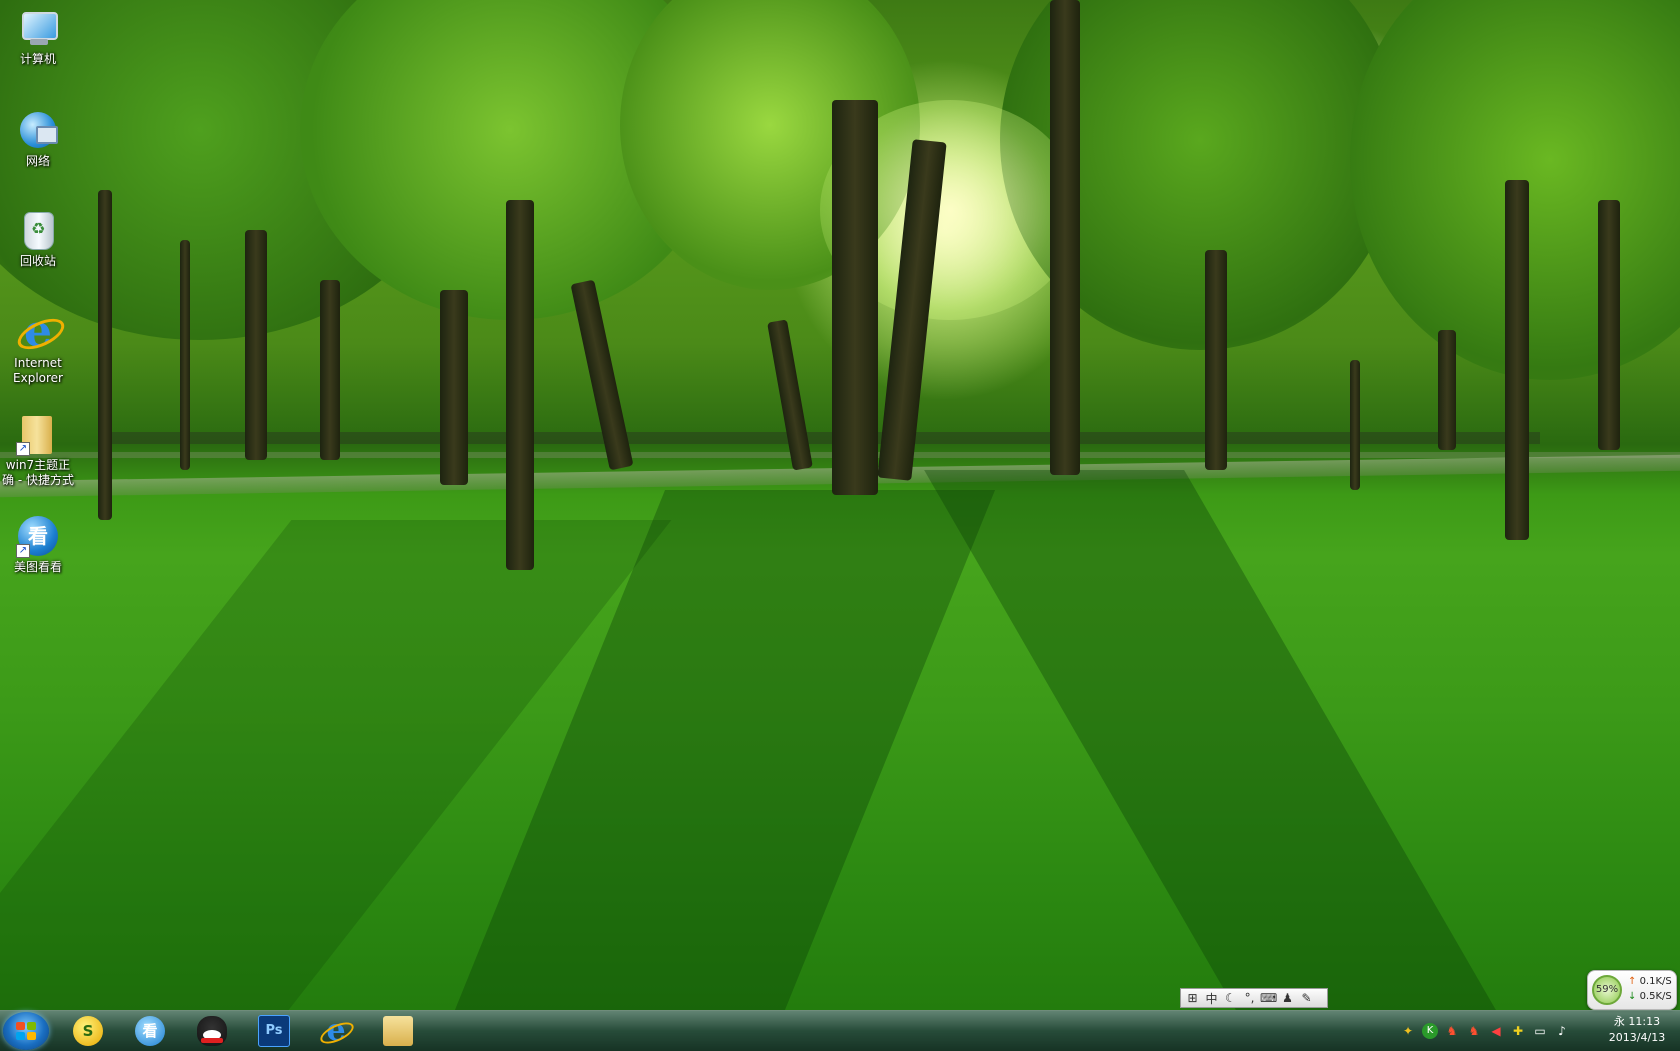  I want to click on qq-penguin-icon, so click(212, 1031).